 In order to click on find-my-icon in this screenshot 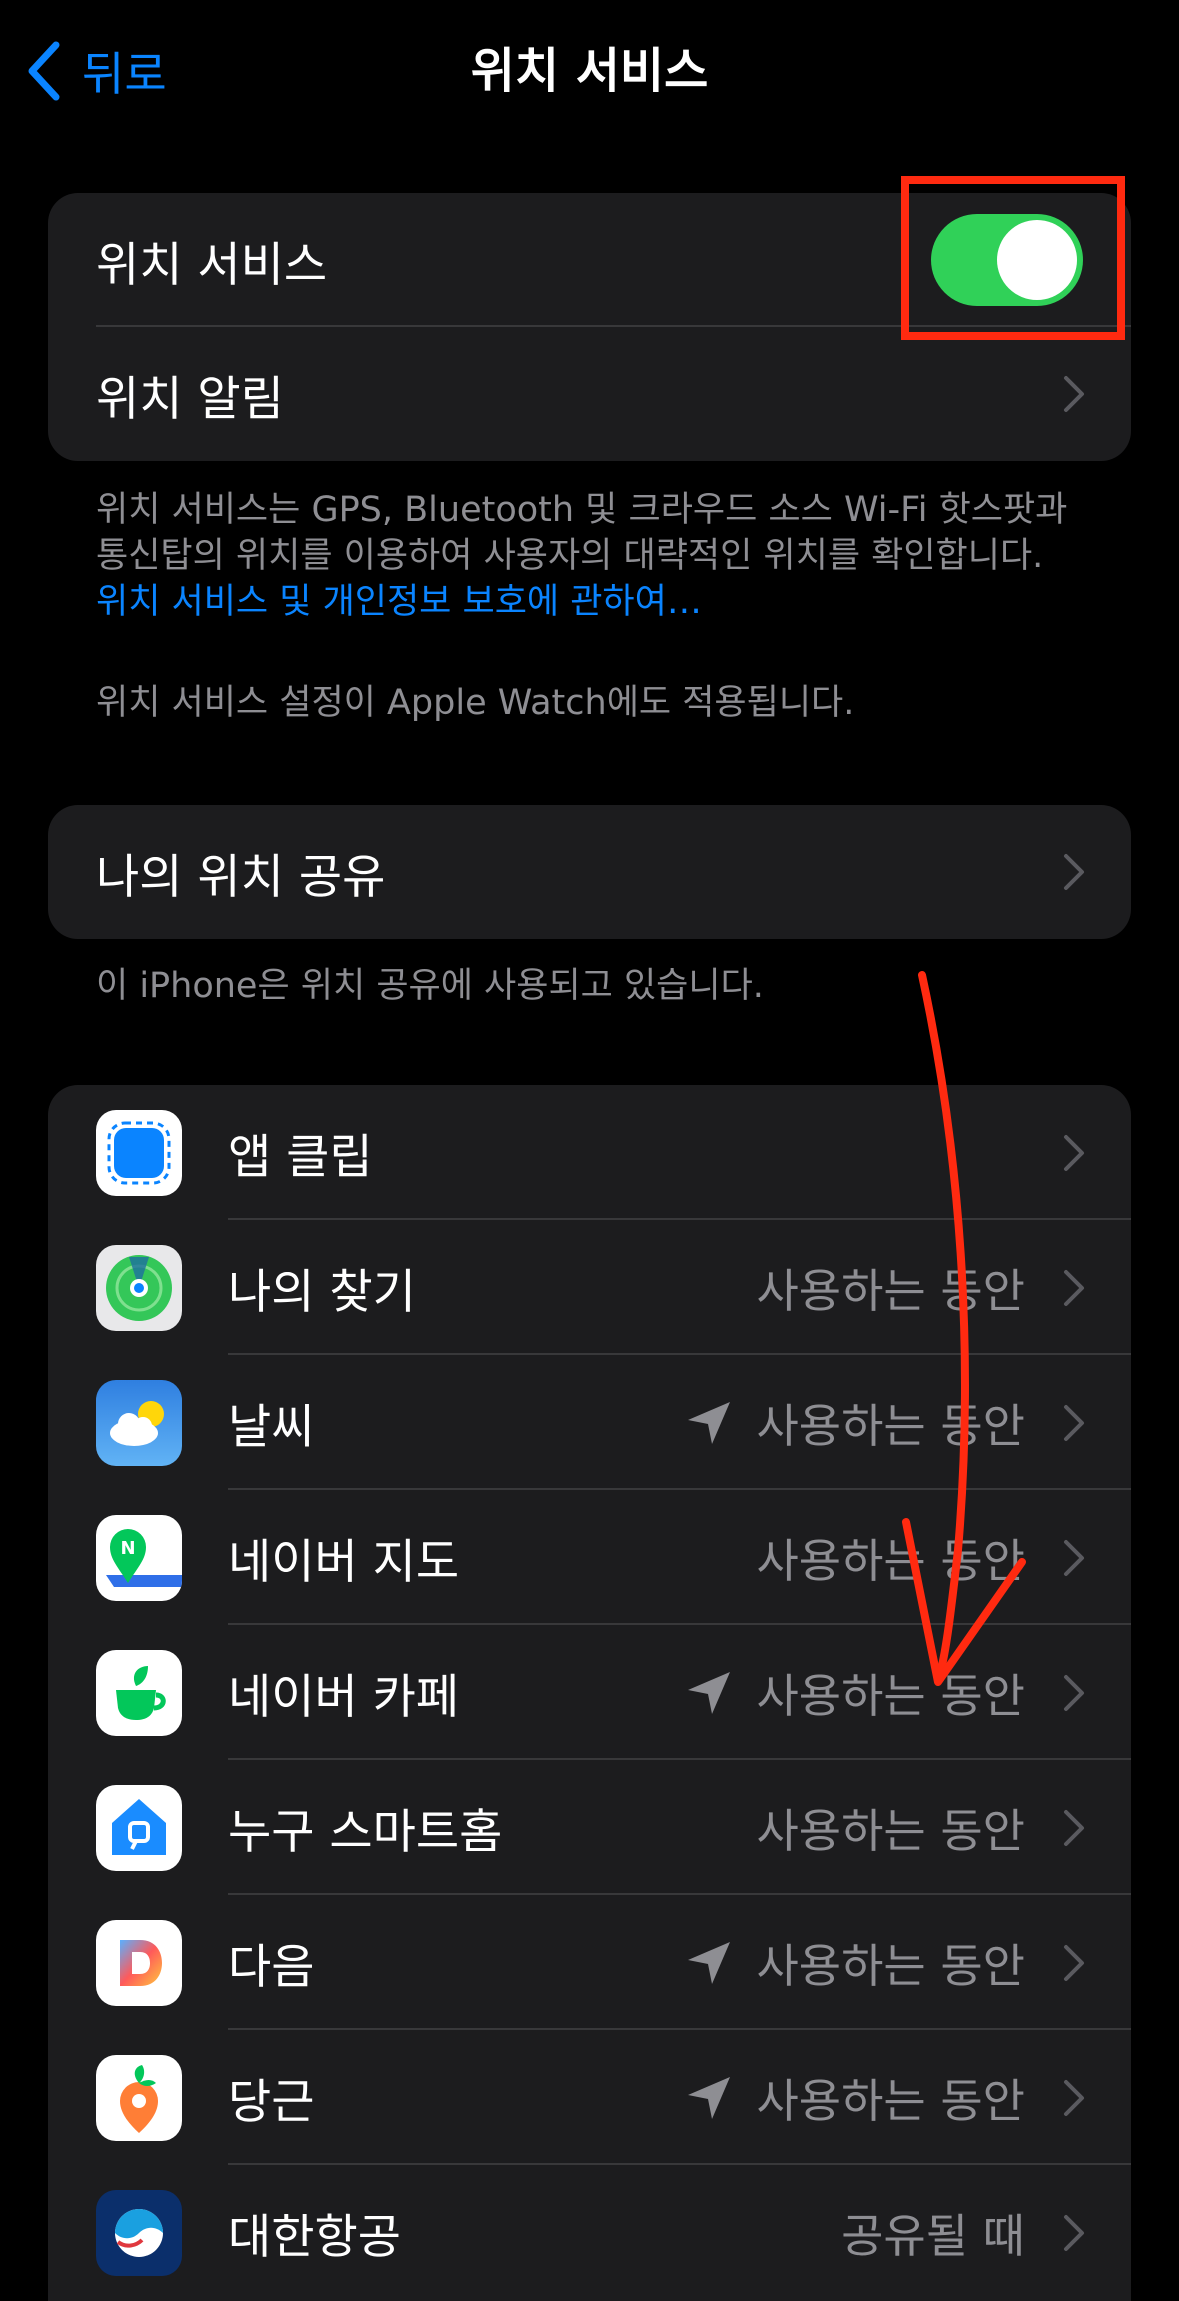, I will do `click(139, 1287)`.